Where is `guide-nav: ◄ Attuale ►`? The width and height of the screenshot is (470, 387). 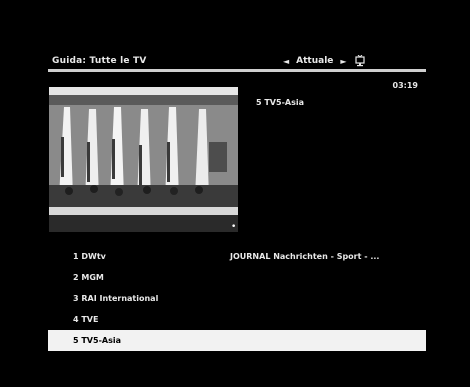
guide-nav: ◄ Attuale ► is located at coordinates (324, 60).